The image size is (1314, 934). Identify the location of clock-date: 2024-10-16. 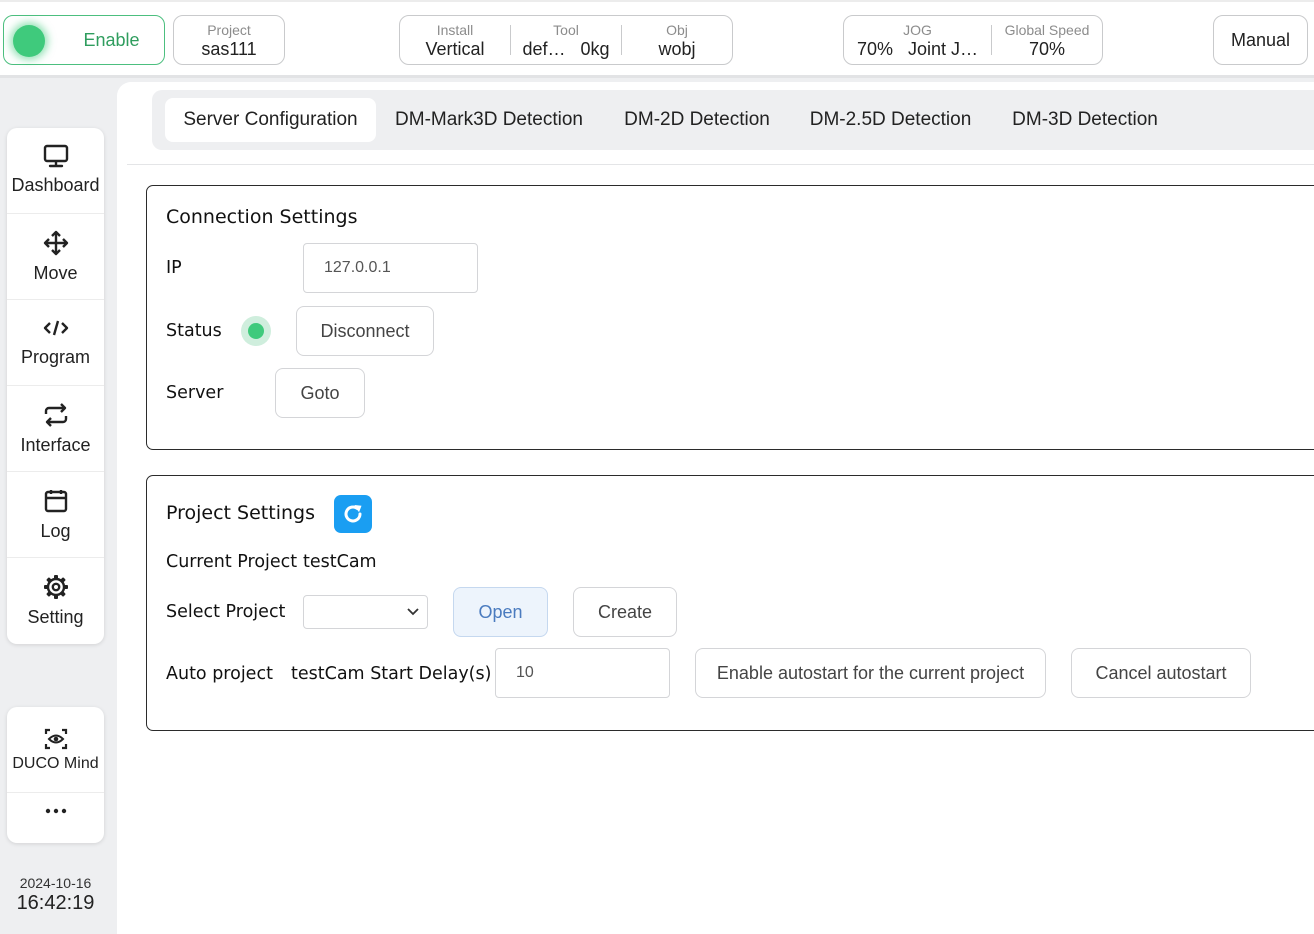
(55, 883).